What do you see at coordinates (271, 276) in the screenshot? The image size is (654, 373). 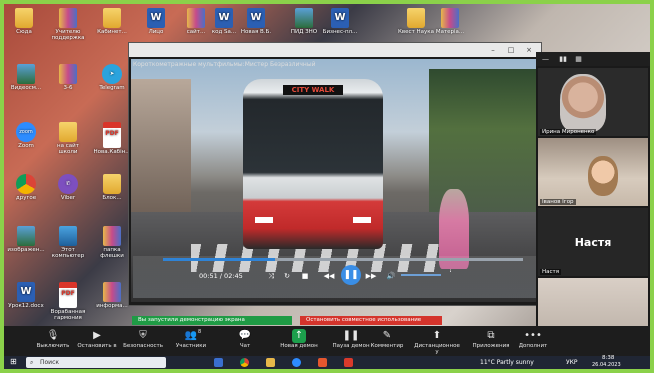 I see `shuffle-icon: ⤨` at bounding box center [271, 276].